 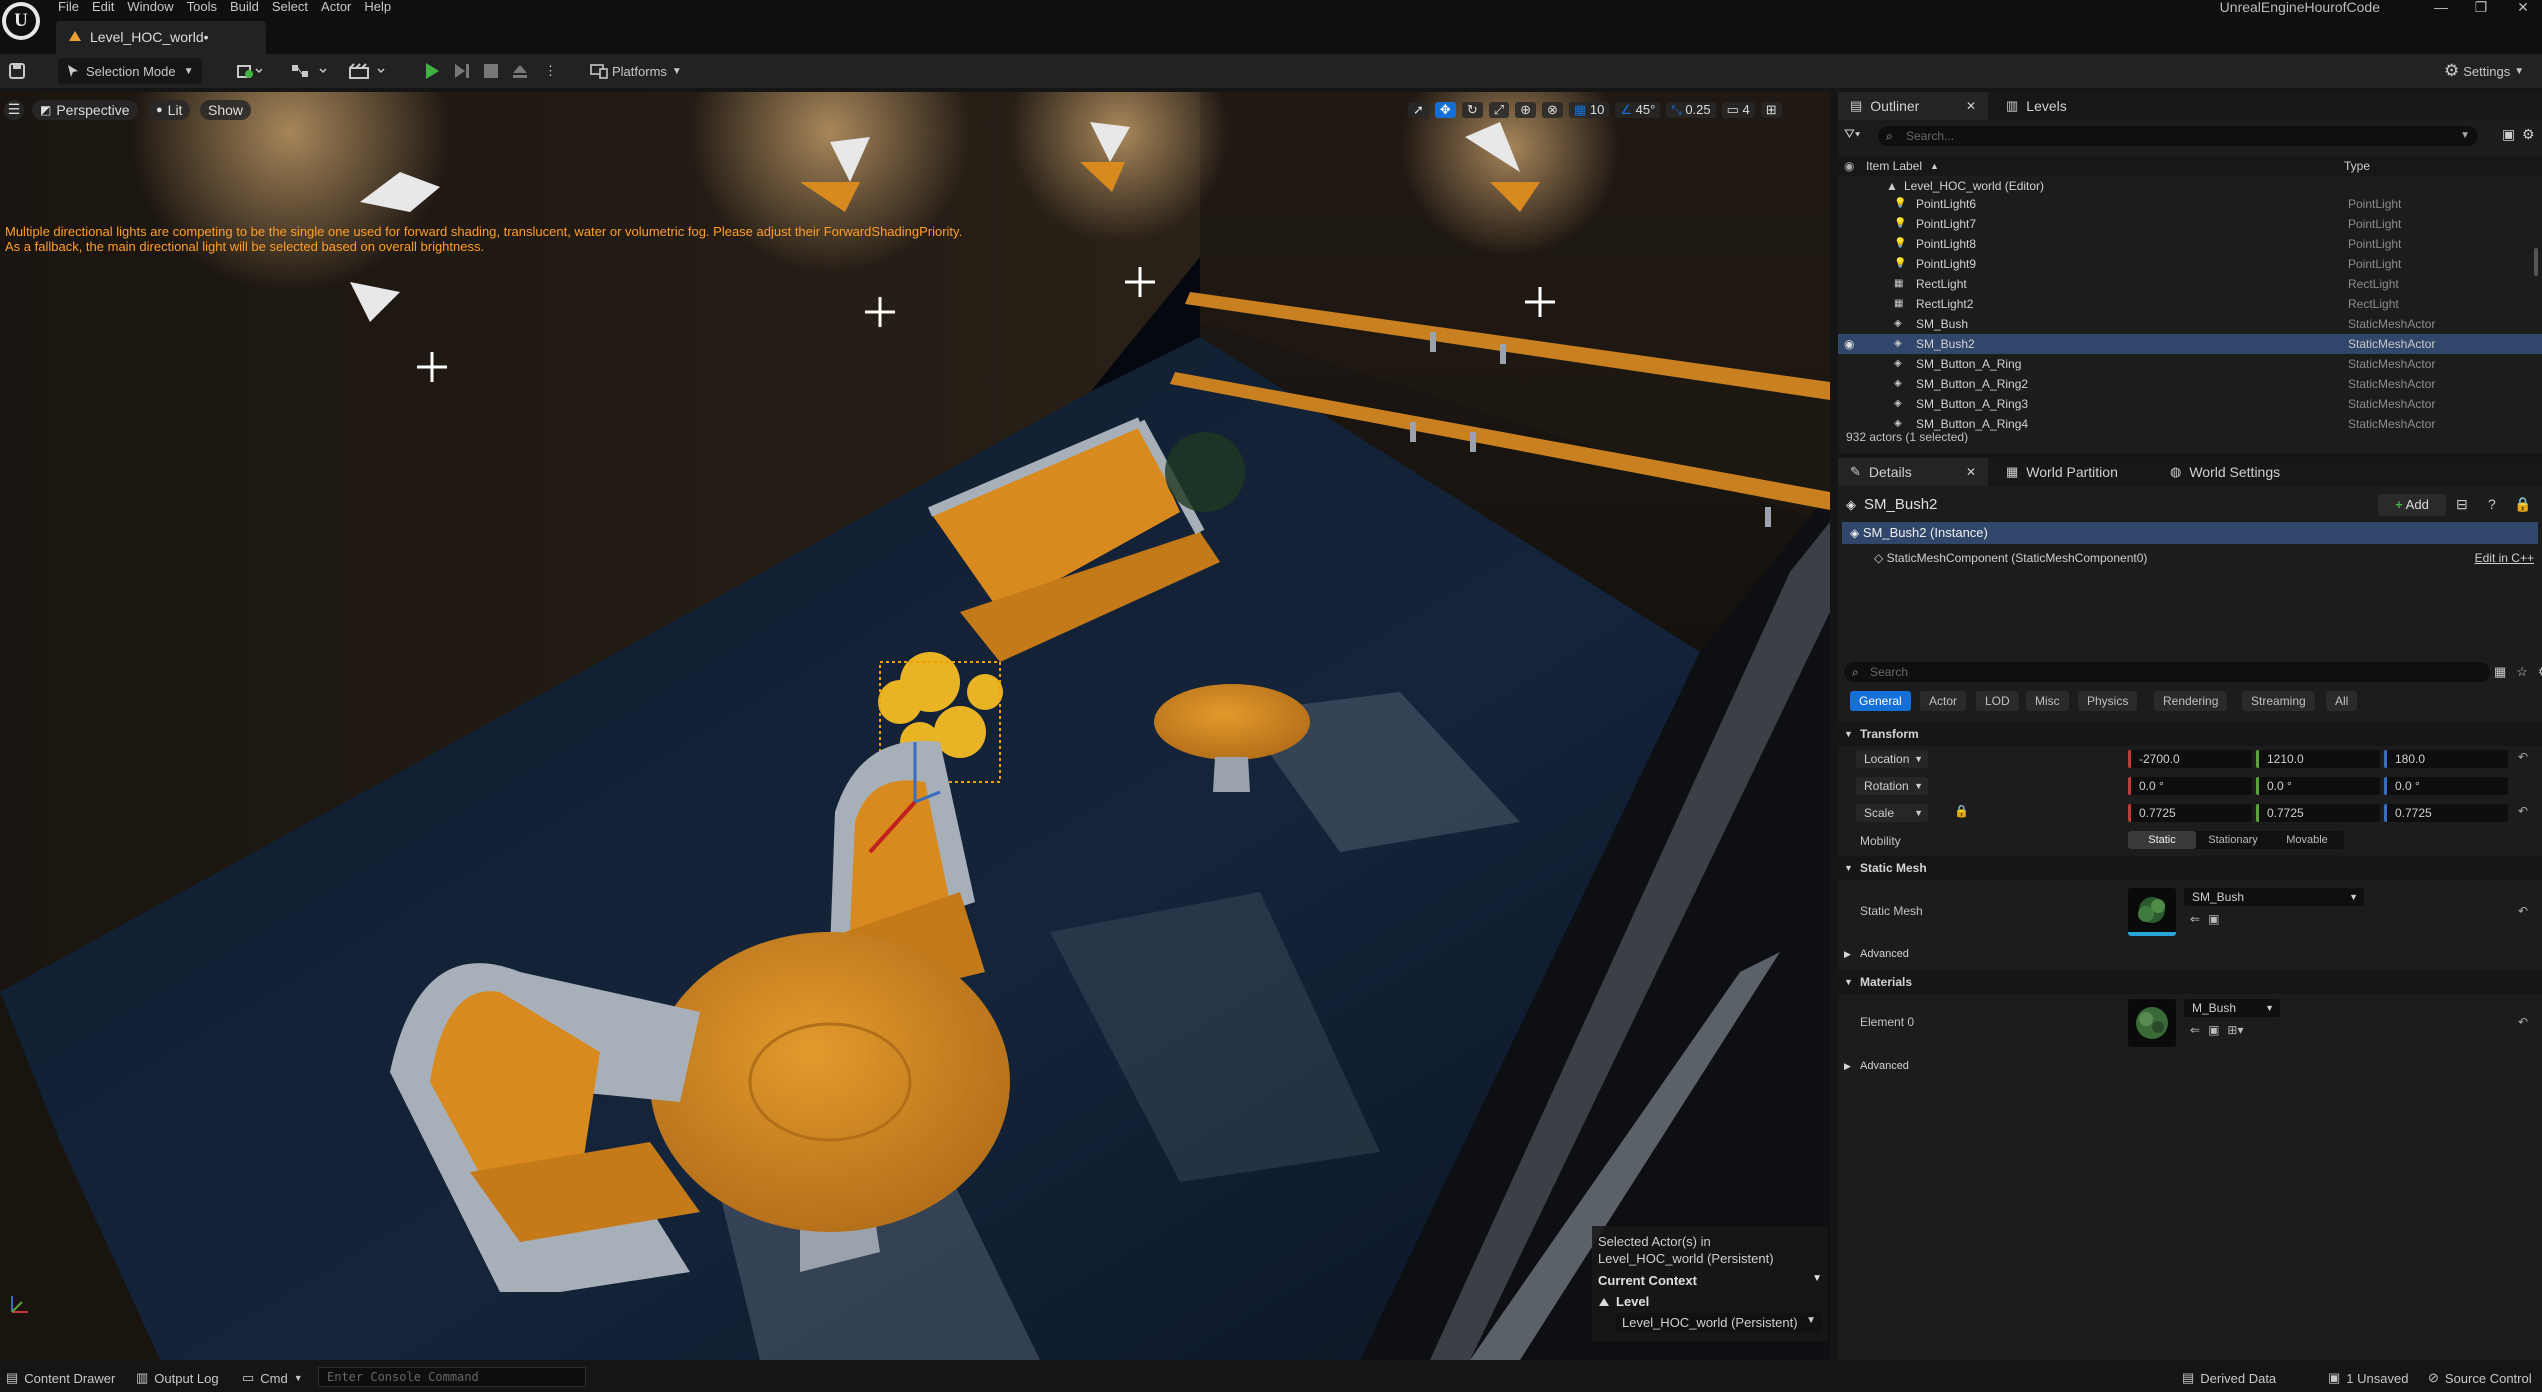 What do you see at coordinates (2190, 244) in the screenshot?
I see `outliner-row: 💡 PointLight8 PointLight` at bounding box center [2190, 244].